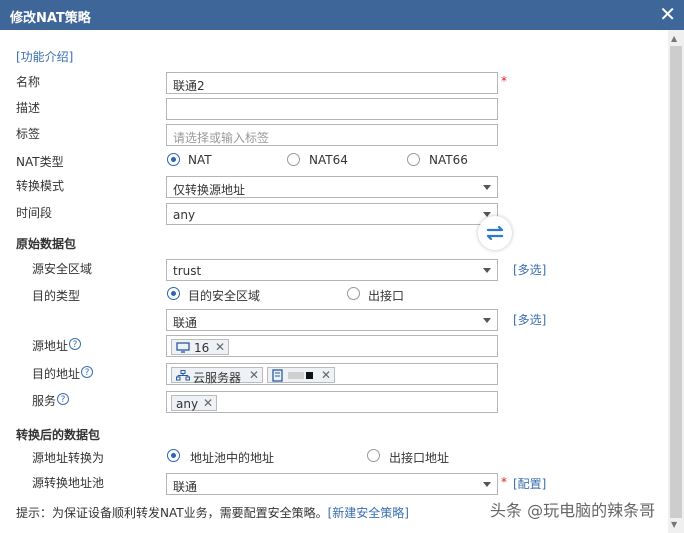  What do you see at coordinates (173, 293) in the screenshot?
I see `dest-type-radio-zone` at bounding box center [173, 293].